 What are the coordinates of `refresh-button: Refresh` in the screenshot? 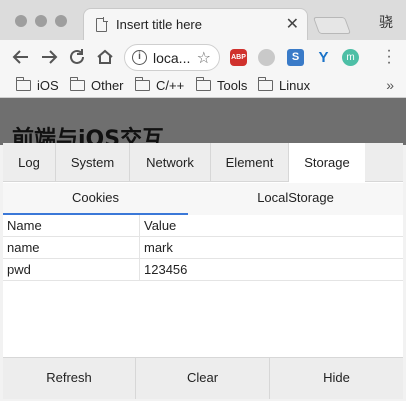 It's located at (69, 378).